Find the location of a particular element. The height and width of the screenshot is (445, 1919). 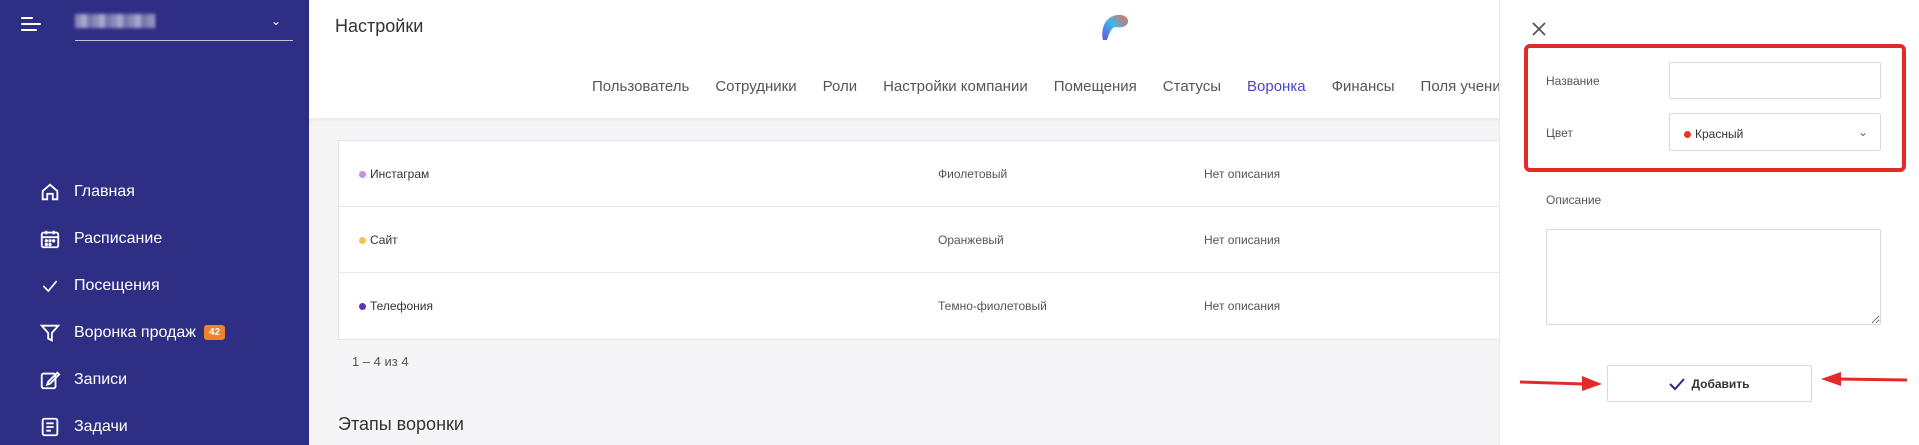

sidebar-item-home: Главная is located at coordinates (131, 191).